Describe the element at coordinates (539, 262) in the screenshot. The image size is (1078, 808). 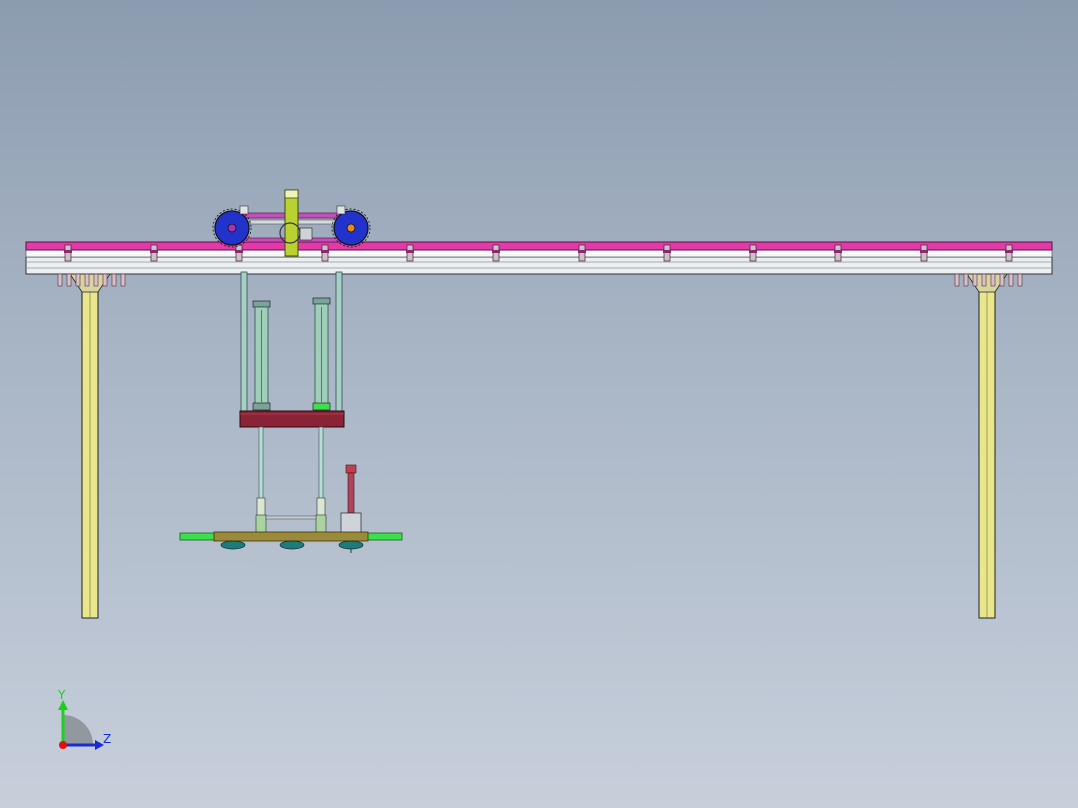
I see `cross-beam` at that location.